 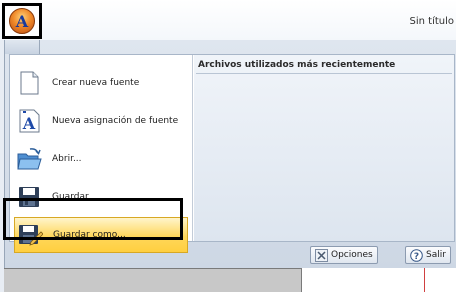 I want to click on recent-files-divider, so click(x=324, y=73).